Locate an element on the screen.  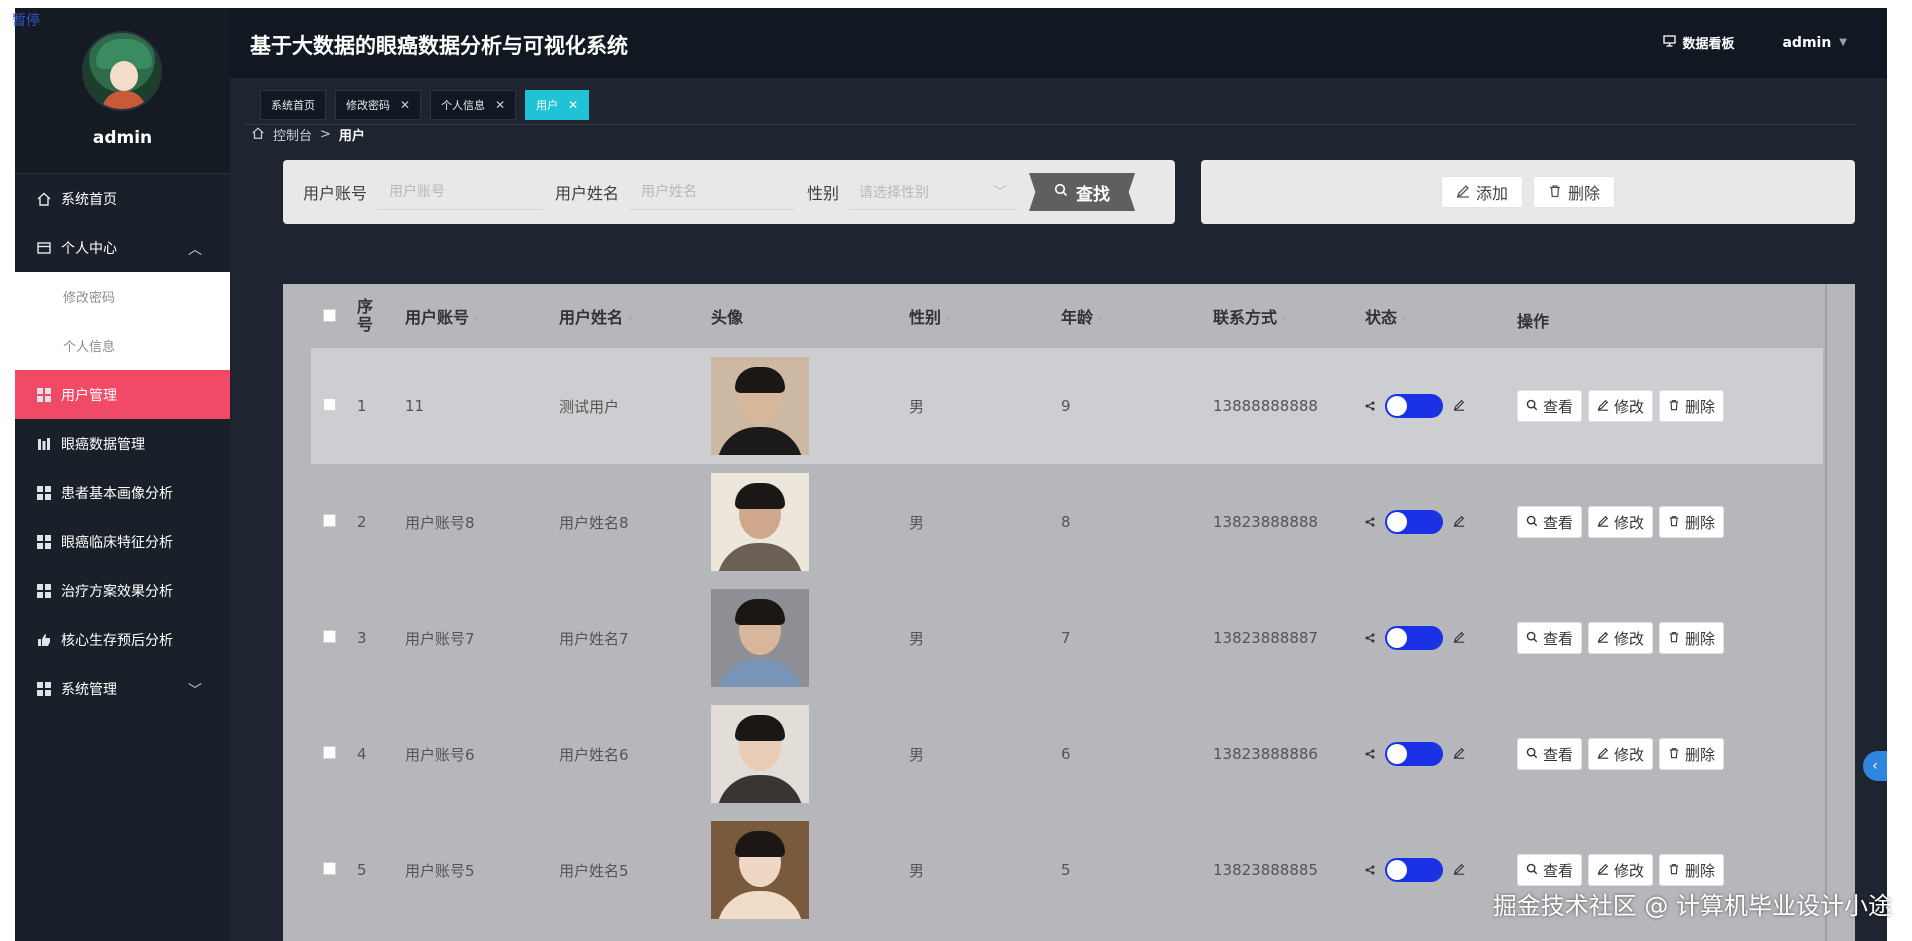
sidebar-item-survival-prognosis: 核心生存预后分析 is located at coordinates (122, 639).